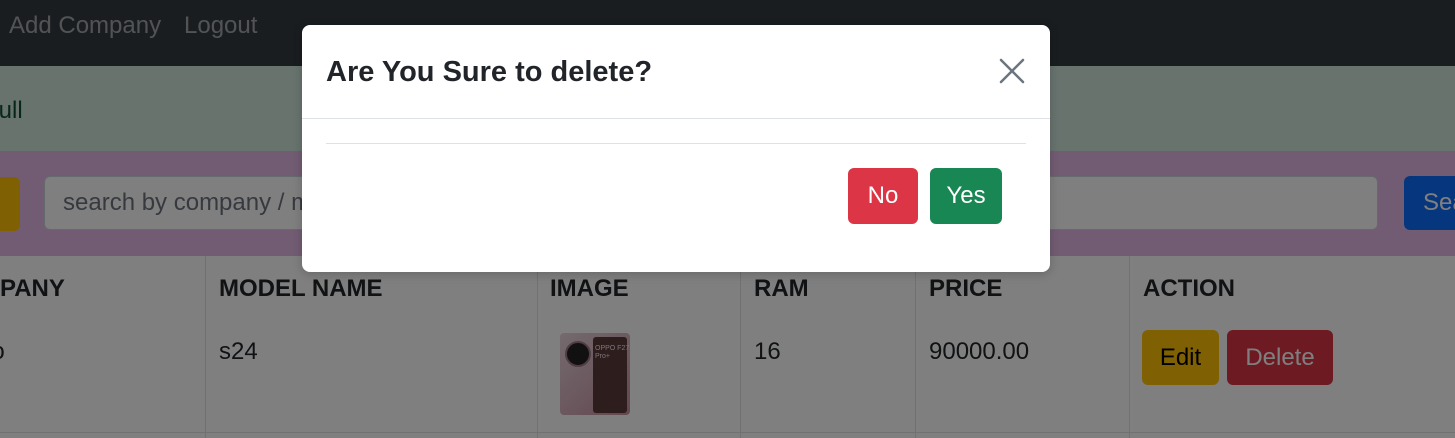 This screenshot has width=1455, height=438. I want to click on no-button: No, so click(883, 196).